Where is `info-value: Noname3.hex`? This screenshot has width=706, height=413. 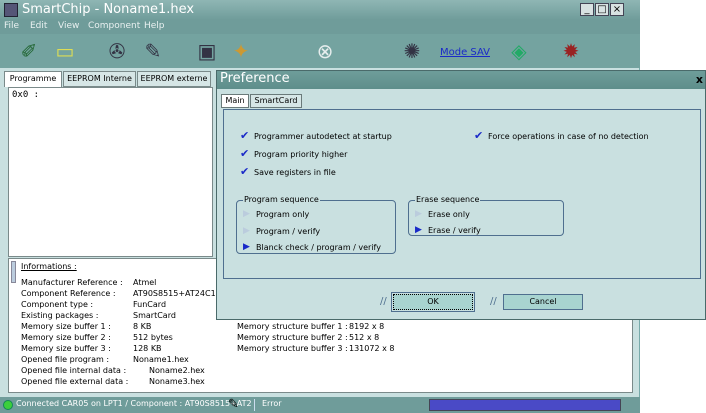 info-value: Noname3.hex is located at coordinates (177, 381).